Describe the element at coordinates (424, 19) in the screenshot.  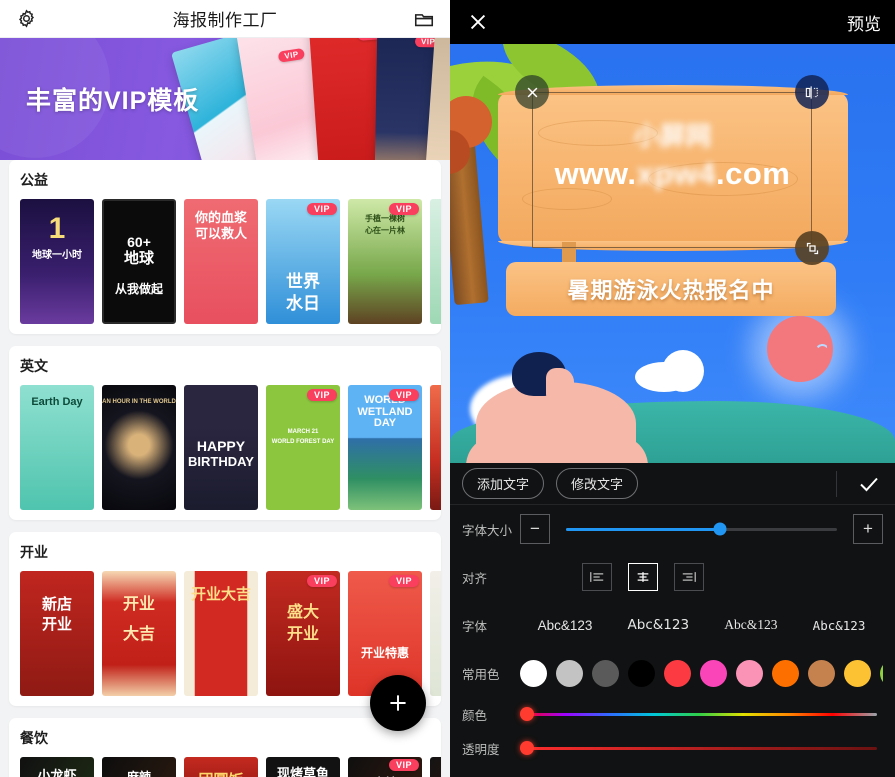
I see `folder-icon` at that location.